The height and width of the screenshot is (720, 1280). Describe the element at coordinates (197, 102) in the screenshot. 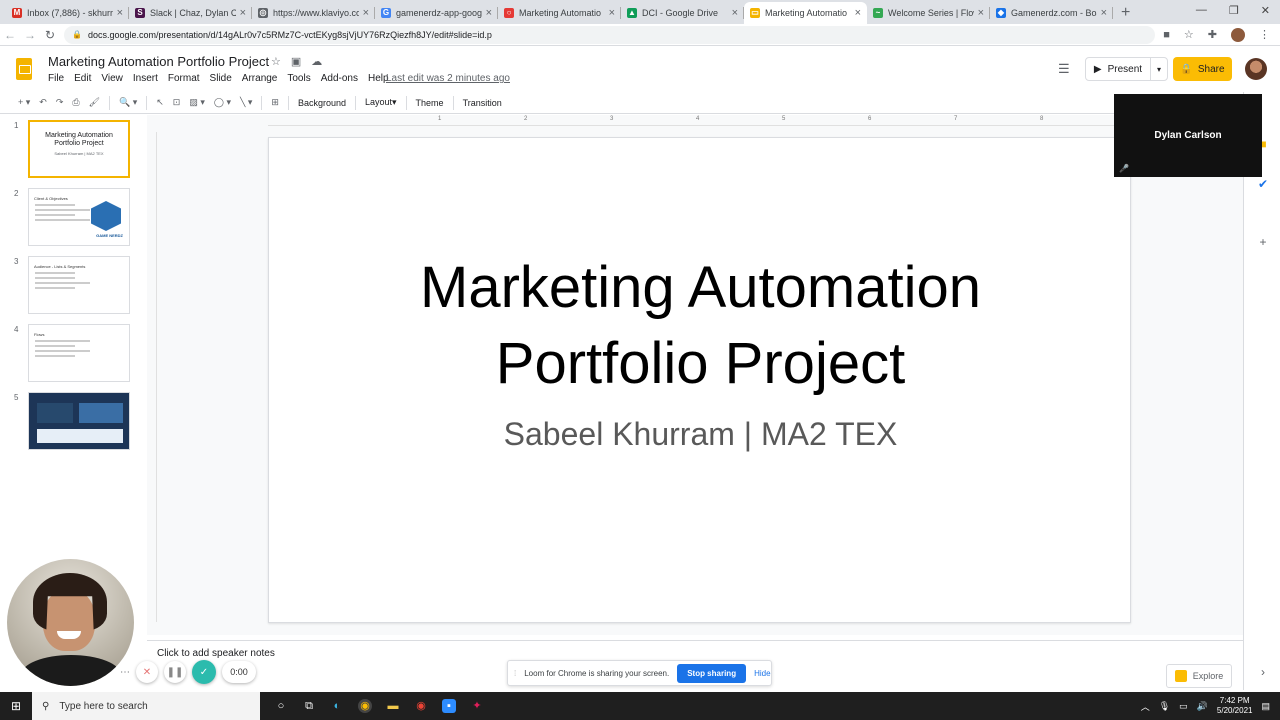

I see `image-icon: ▨ ▾` at that location.